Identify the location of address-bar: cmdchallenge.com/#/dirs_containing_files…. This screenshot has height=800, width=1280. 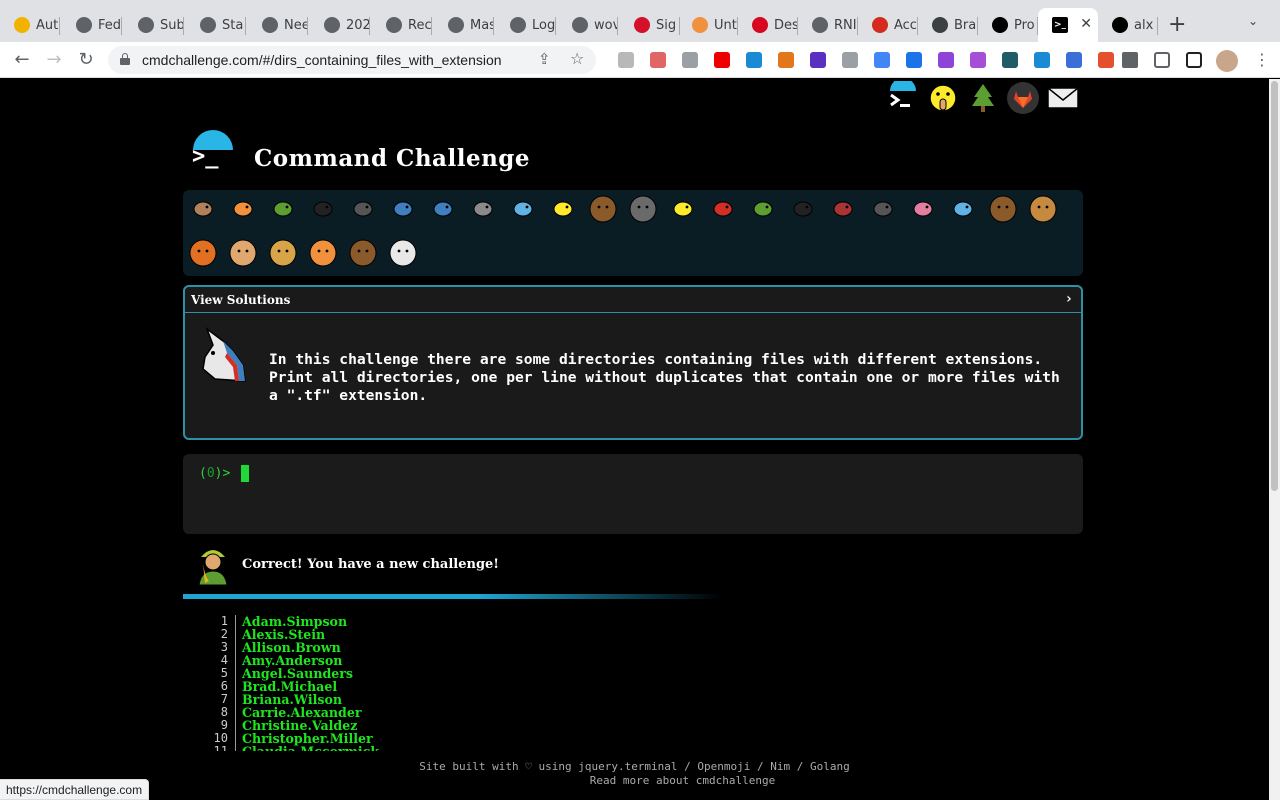
(352, 60).